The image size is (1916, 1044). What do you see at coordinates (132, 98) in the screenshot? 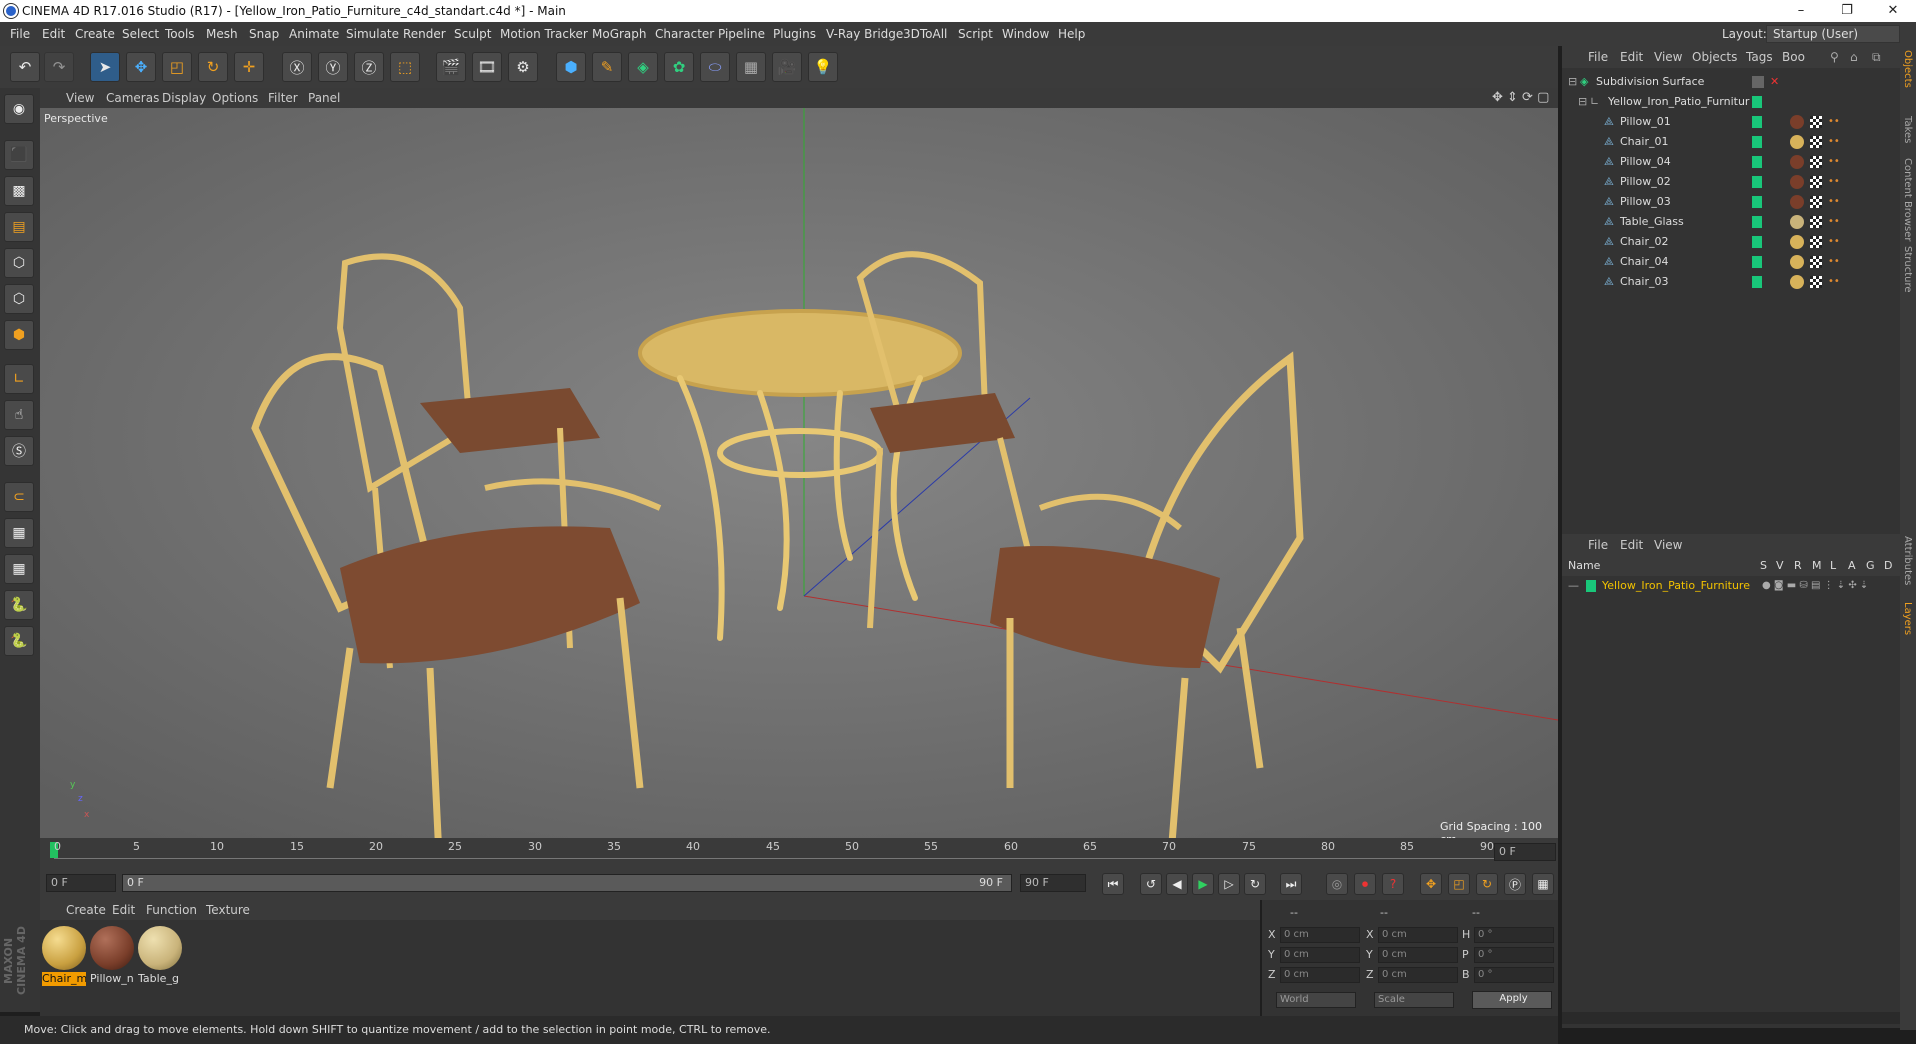
I see `viewport-menu-cameras: Cameras` at bounding box center [132, 98].